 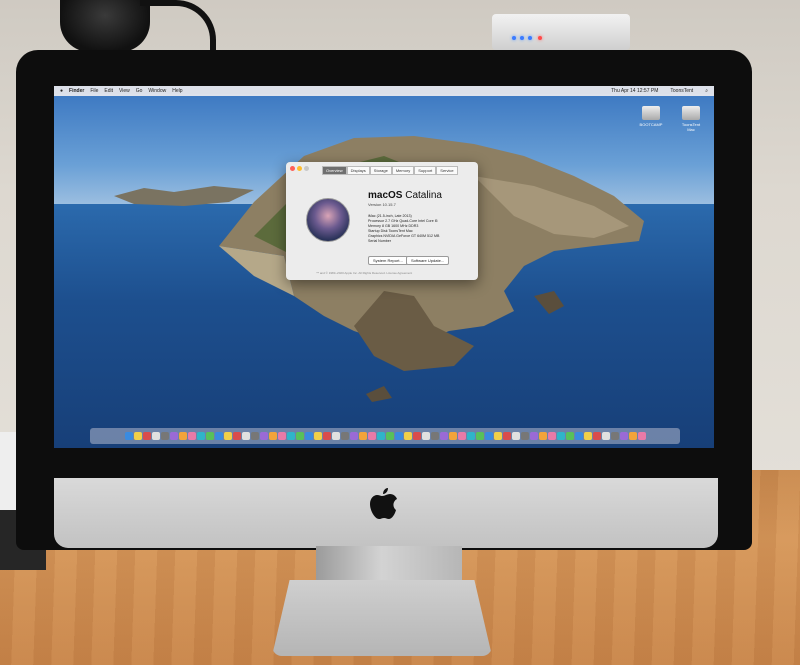 What do you see at coordinates (299, 168) in the screenshot?
I see `minimize-button` at bounding box center [299, 168].